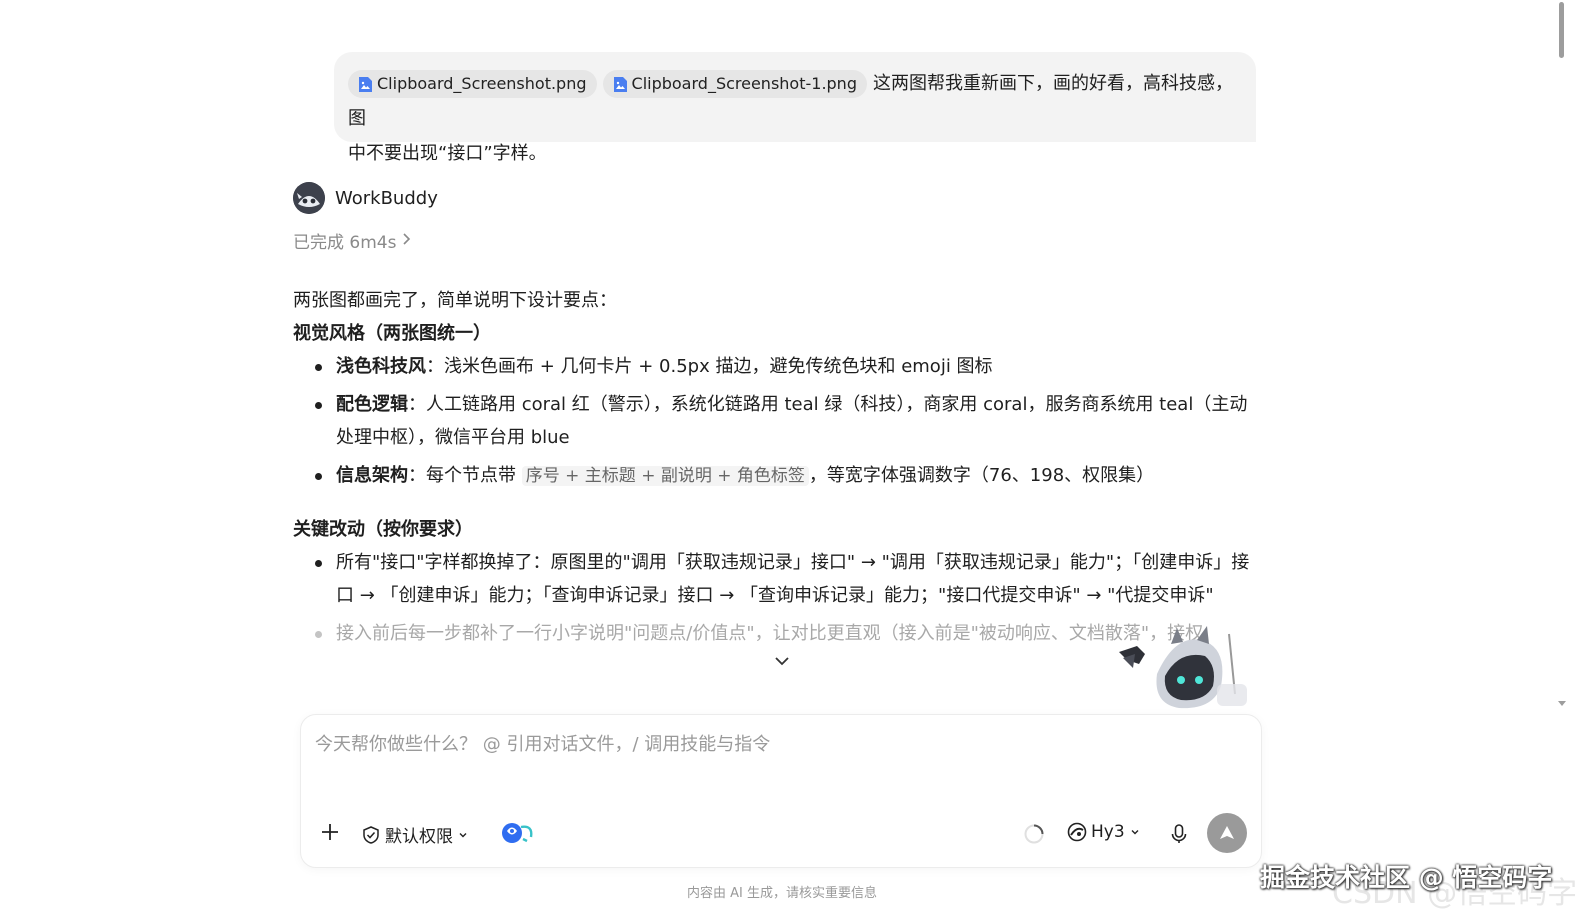  What do you see at coordinates (372, 475) in the screenshot?
I see `item-label: 信息架构` at bounding box center [372, 475].